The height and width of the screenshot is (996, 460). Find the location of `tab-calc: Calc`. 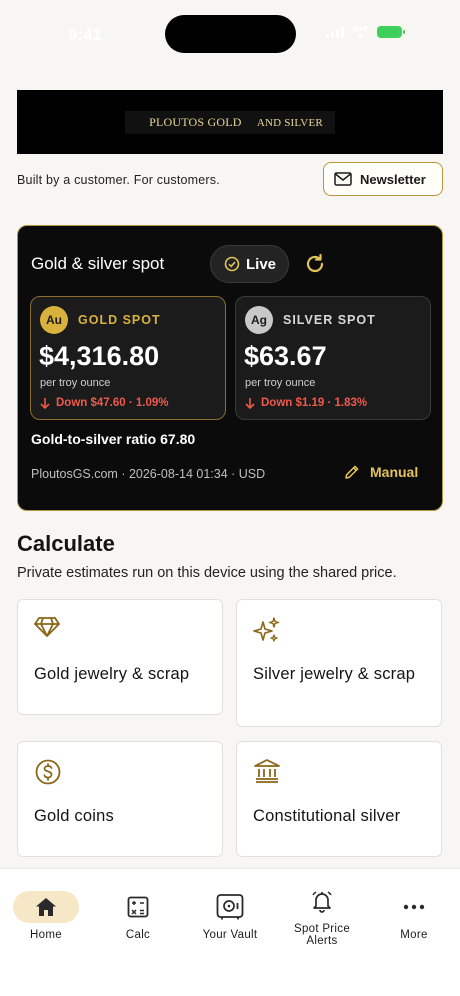

tab-calc: Calc is located at coordinates (138, 915).